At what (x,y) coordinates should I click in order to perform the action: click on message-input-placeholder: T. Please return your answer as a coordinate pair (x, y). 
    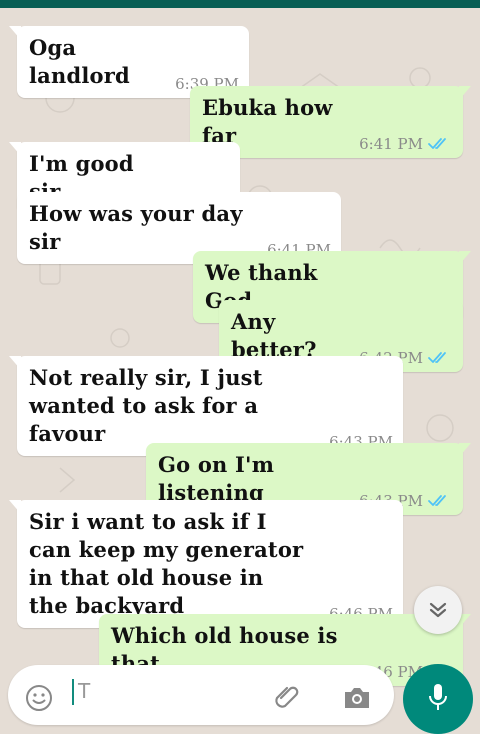
    Looking at the image, I should click on (84, 691).